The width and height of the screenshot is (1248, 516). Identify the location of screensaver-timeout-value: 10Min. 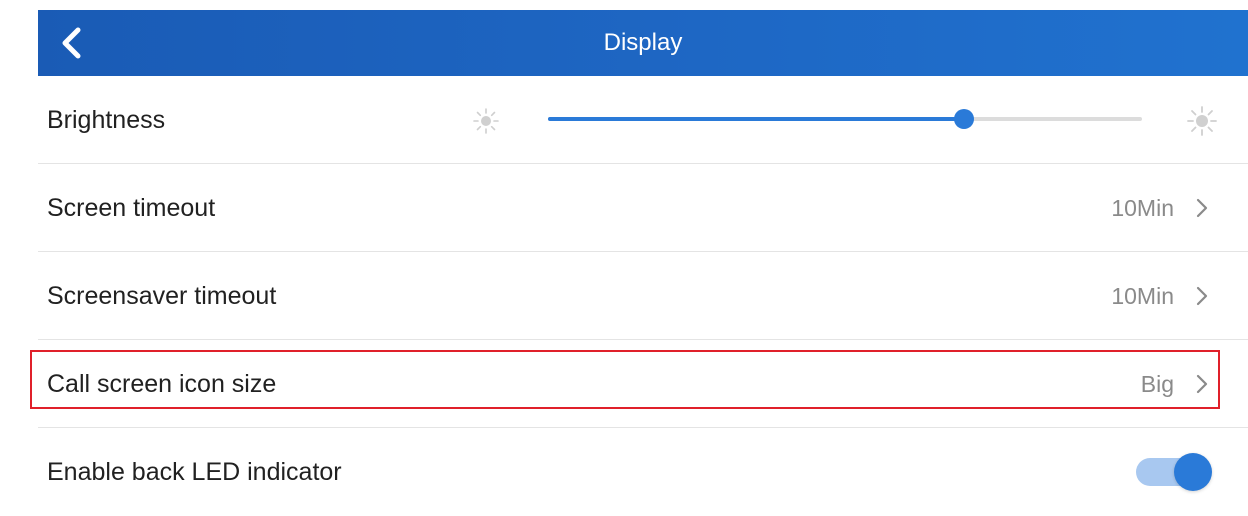
(1142, 296).